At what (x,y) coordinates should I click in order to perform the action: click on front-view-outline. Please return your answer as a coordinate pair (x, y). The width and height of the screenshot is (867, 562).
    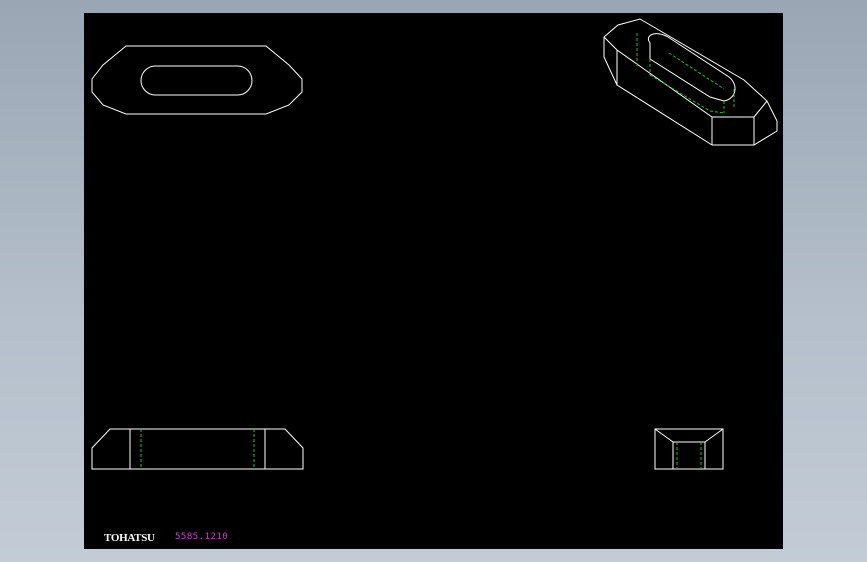
    Looking at the image, I should click on (197, 449).